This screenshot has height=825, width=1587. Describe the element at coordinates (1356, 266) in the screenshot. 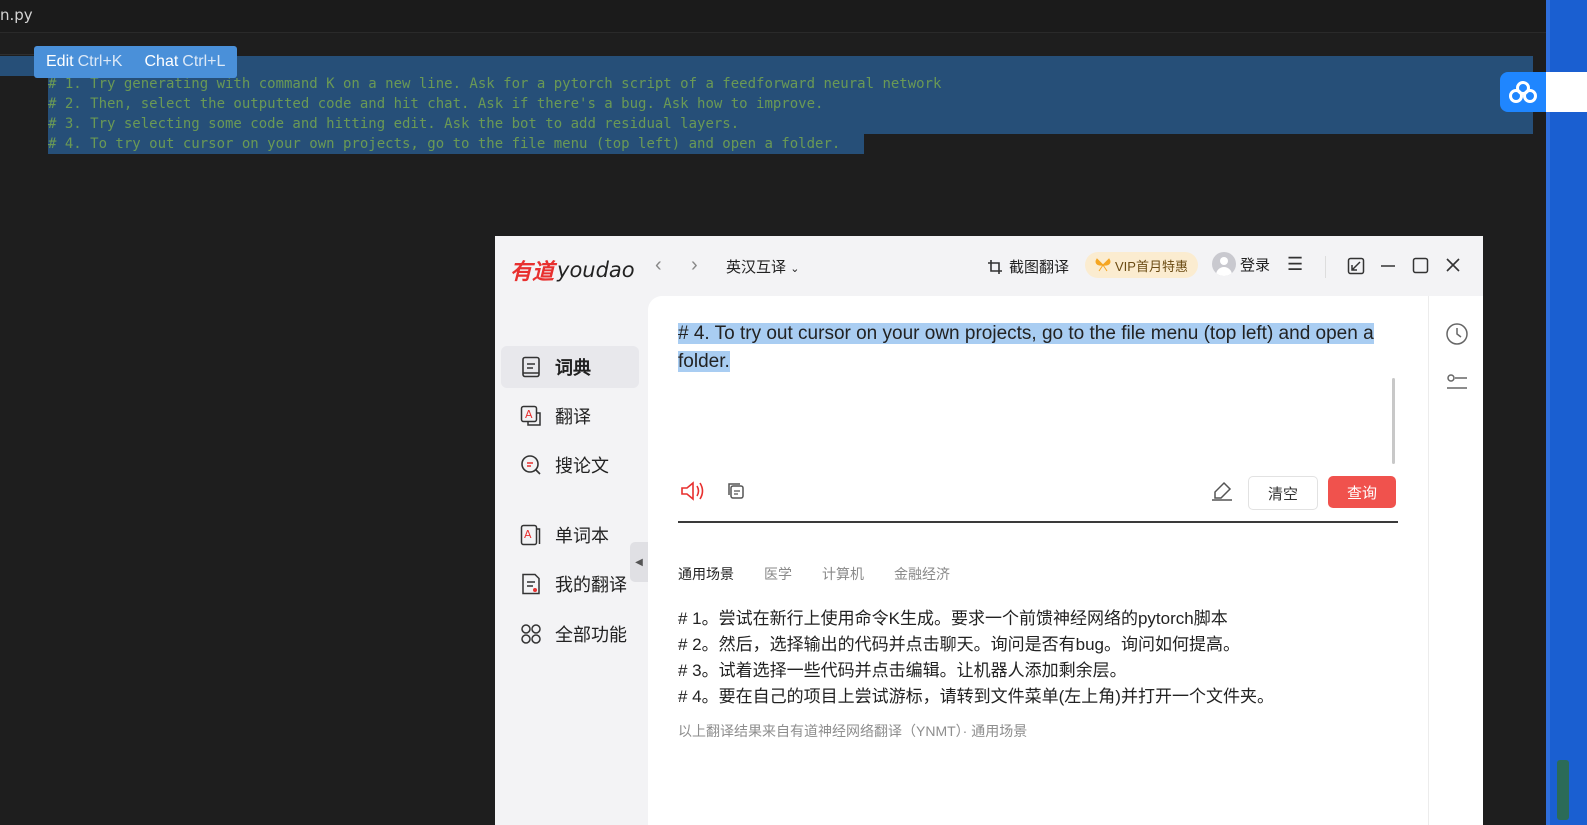

I see `pin-window-icon` at that location.